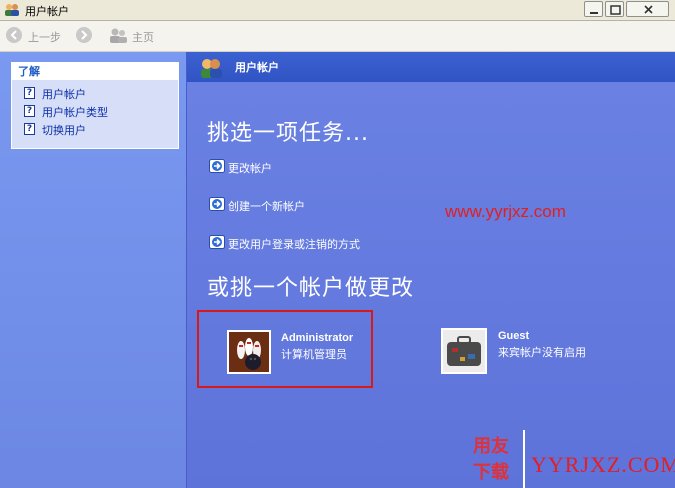  Describe the element at coordinates (314, 354) in the screenshot. I see `account-description: 计算机管理员` at that location.